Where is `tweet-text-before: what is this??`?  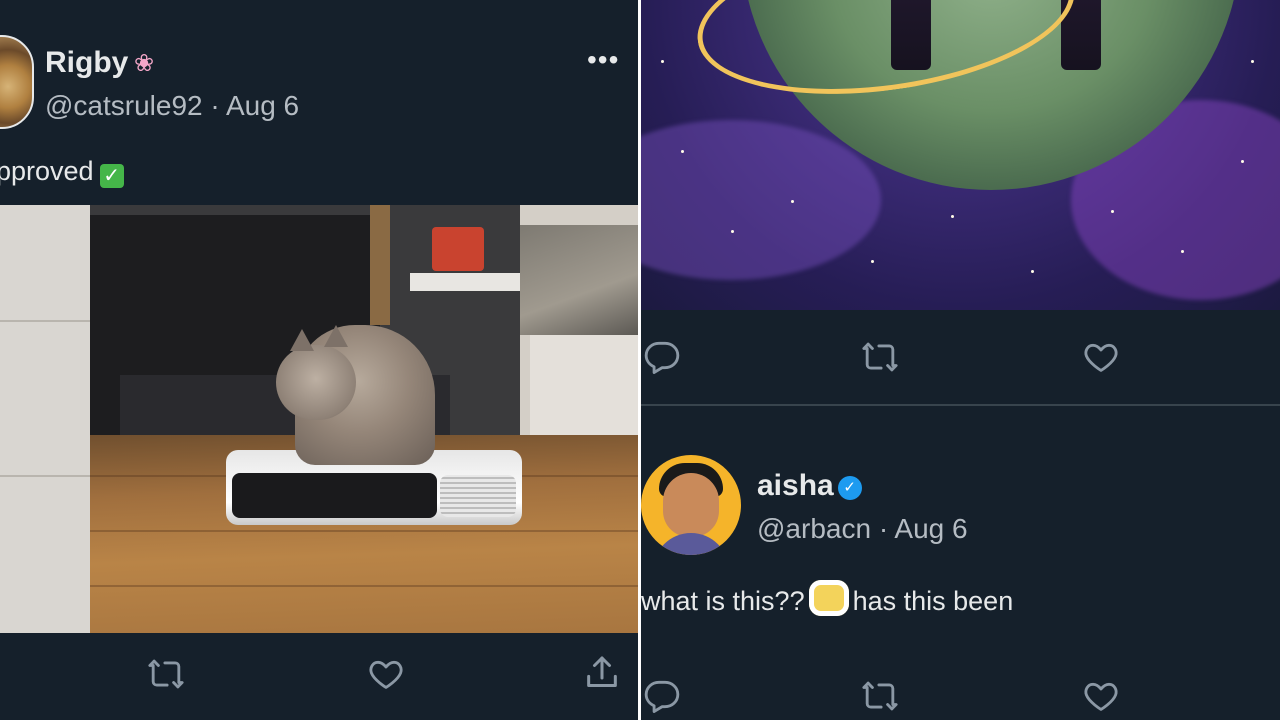
tweet-text-before: what is this?? is located at coordinates (723, 601).